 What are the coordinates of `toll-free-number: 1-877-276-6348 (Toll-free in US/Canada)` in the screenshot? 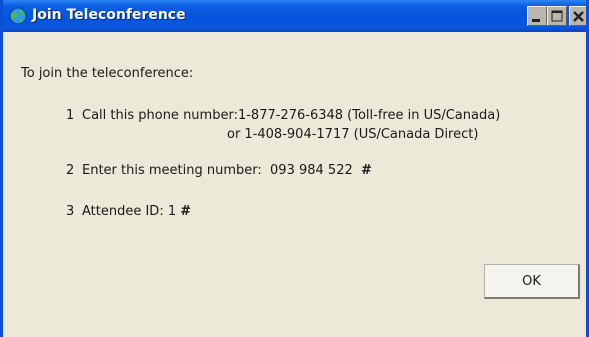 It's located at (369, 115).